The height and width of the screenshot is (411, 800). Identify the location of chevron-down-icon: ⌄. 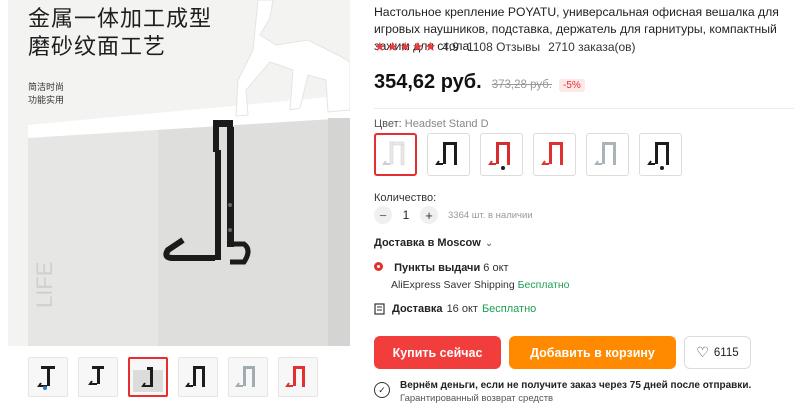
(489, 243).